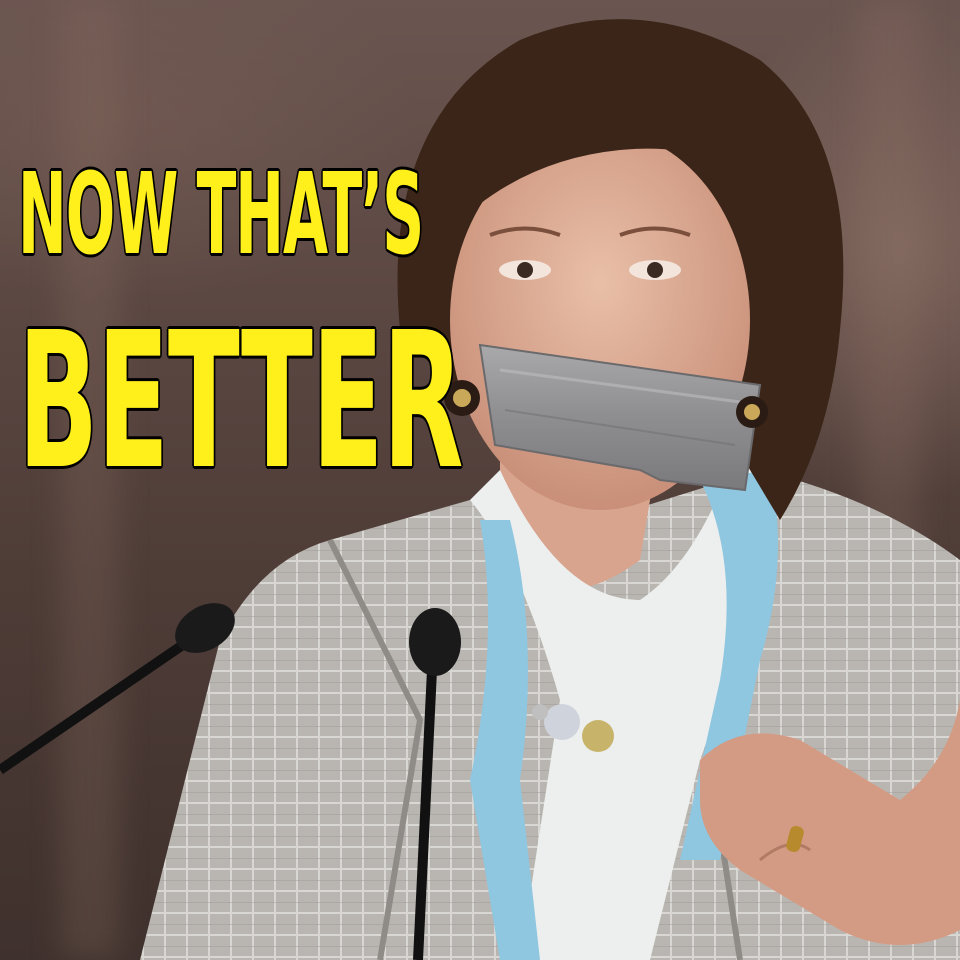 This screenshot has width=960, height=960. What do you see at coordinates (96, 705) in the screenshot?
I see `microphone-left` at bounding box center [96, 705].